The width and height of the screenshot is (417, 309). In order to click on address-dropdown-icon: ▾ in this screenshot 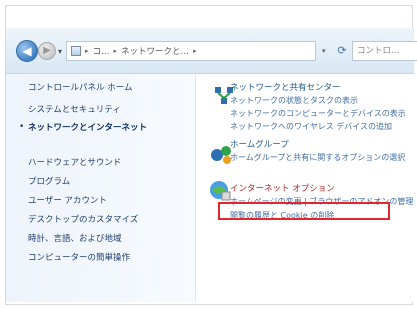, I will do `click(324, 51)`.